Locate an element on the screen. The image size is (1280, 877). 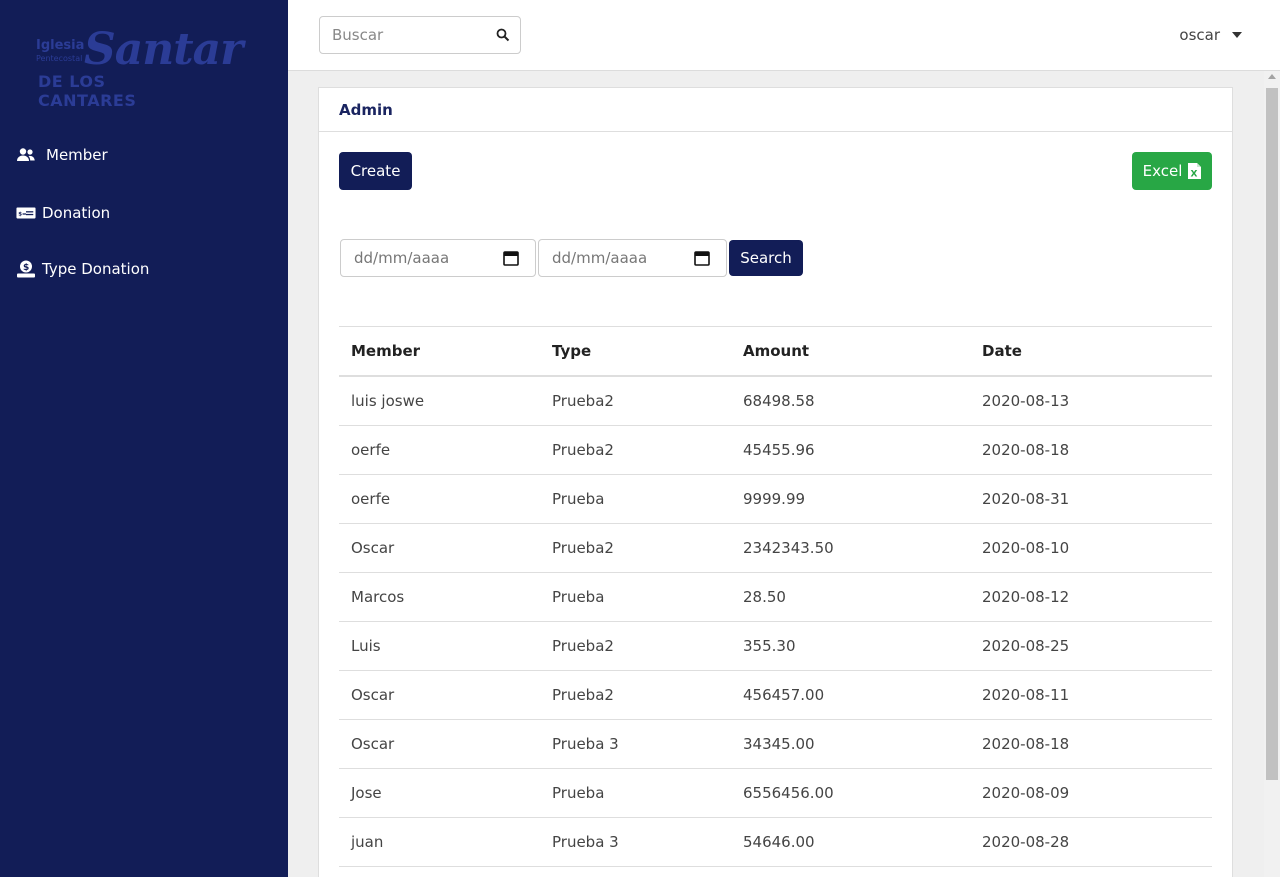
table-row: Oscar Prueba2 456457.00 2020-08-11 is located at coordinates (775, 695).